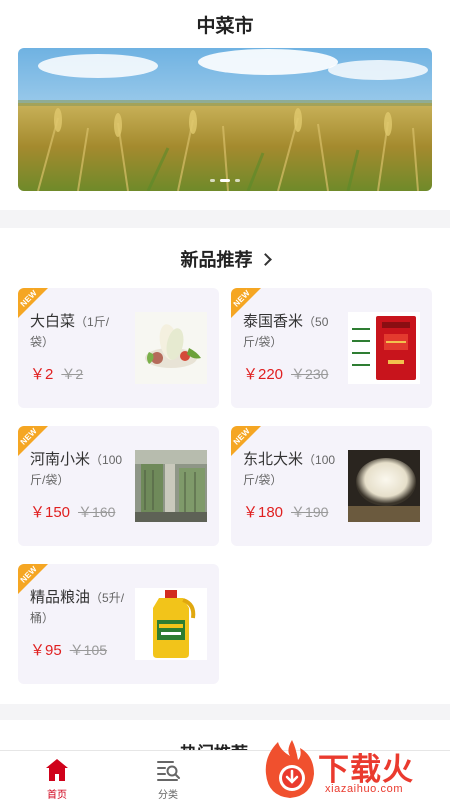 The width and height of the screenshot is (450, 800). I want to click on product-name-text: 大白菜, so click(53, 321).